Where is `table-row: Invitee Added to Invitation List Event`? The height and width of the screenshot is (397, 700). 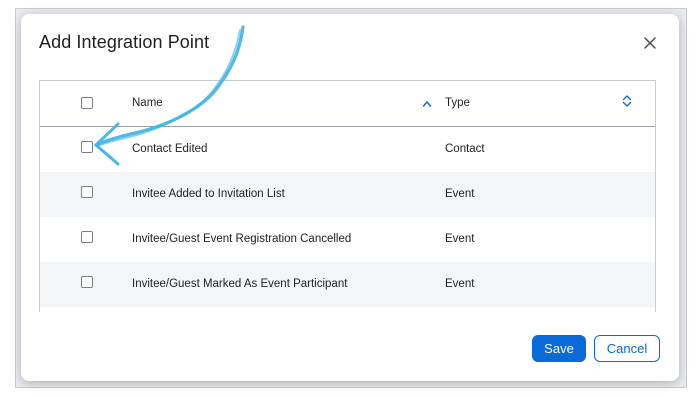 table-row: Invitee Added to Invitation List Event is located at coordinates (347, 194).